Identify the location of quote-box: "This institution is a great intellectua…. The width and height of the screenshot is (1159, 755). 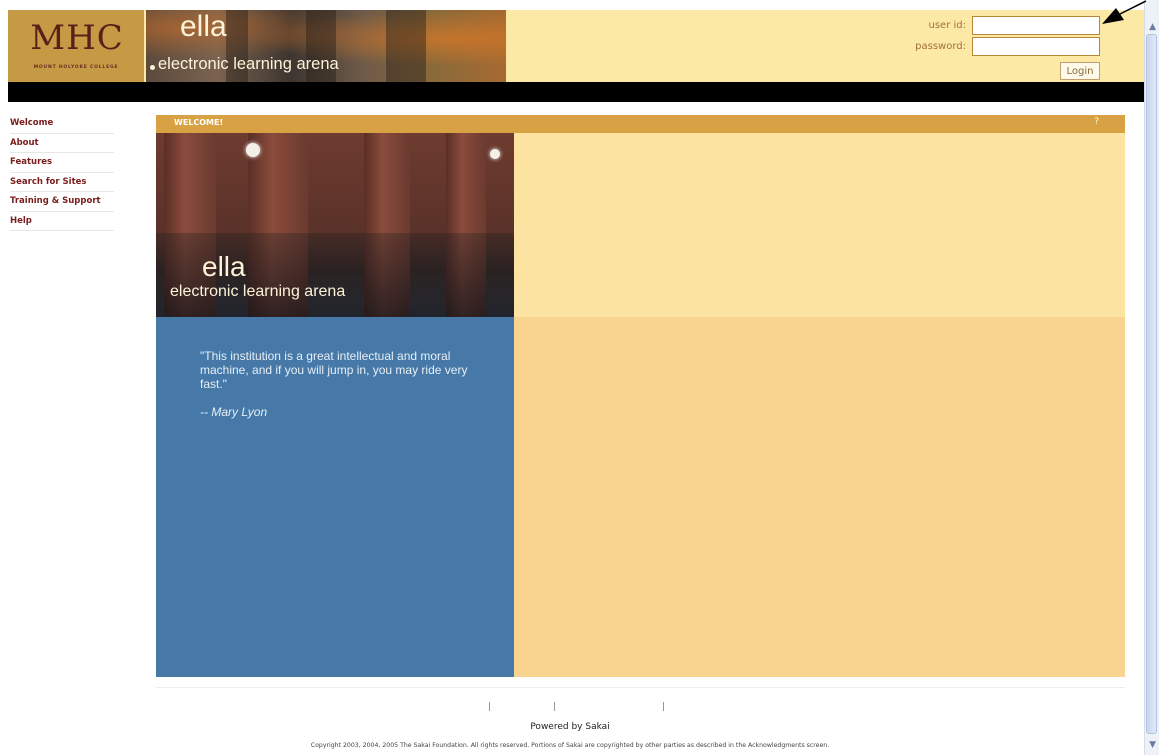
(335, 497).